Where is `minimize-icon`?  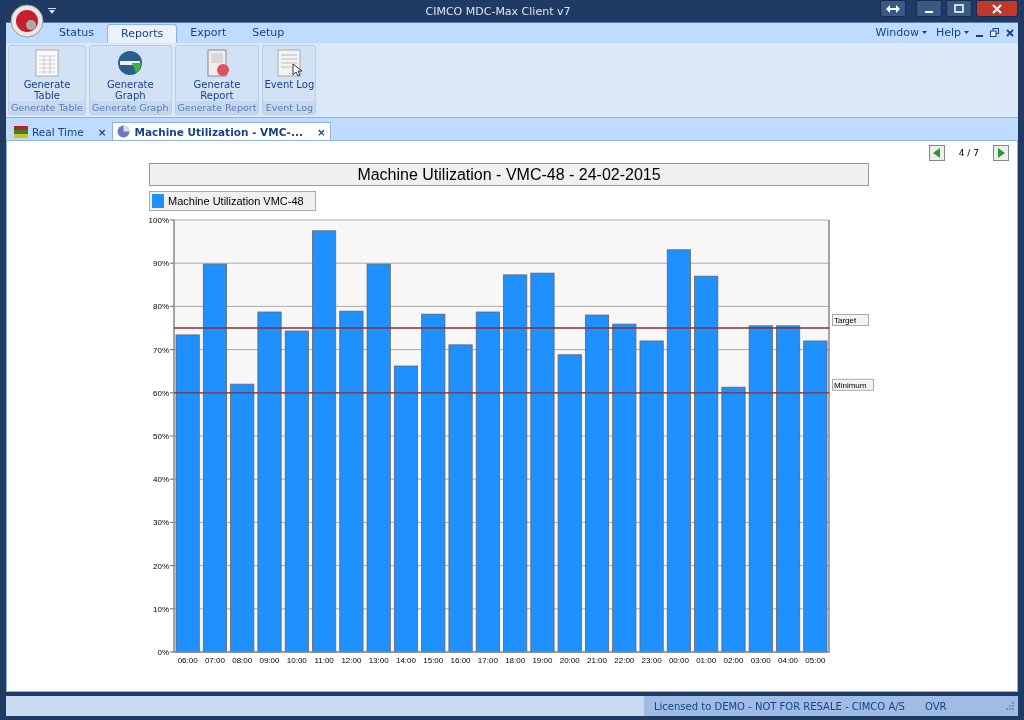 minimize-icon is located at coordinates (929, 11).